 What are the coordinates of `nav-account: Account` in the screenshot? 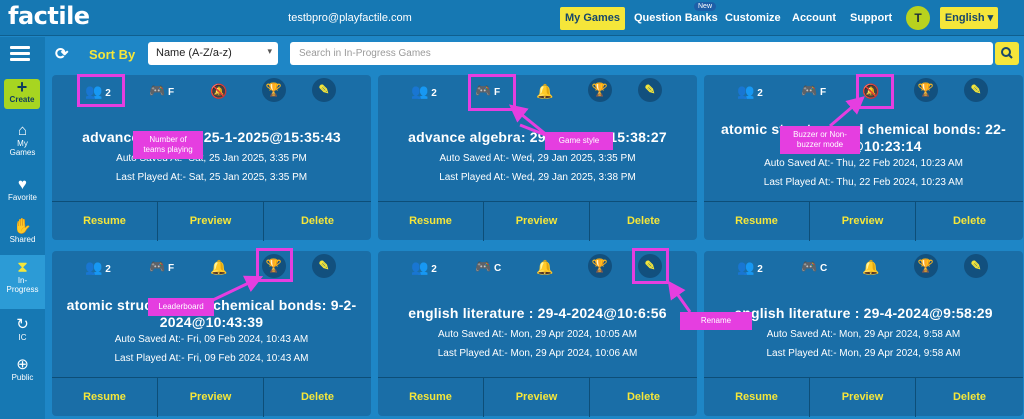 It's located at (814, 18).